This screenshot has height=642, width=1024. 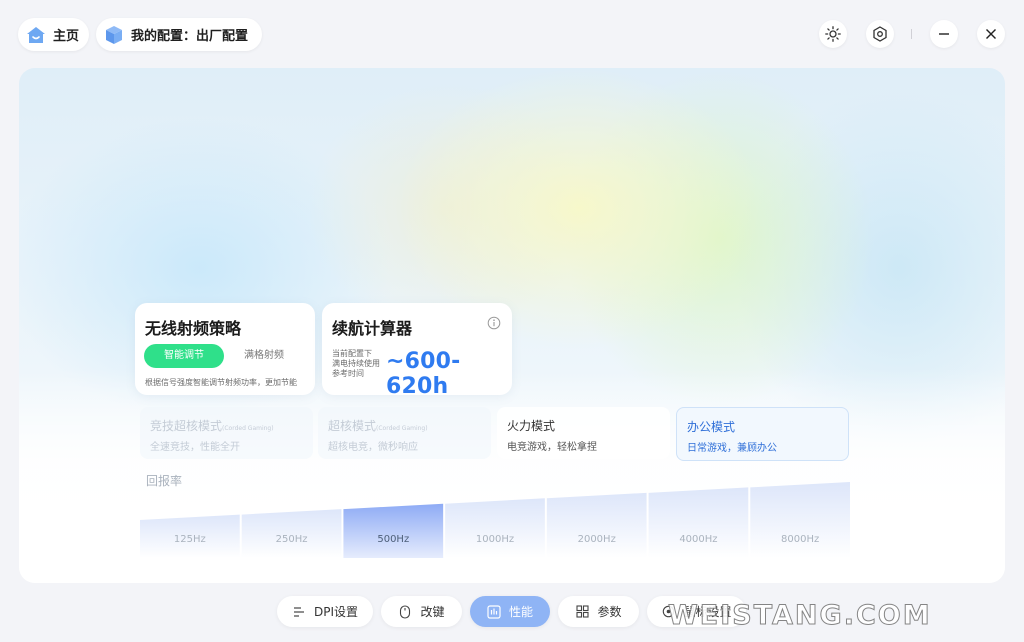 I want to click on polling-rate-option-label: 250Hz, so click(x=292, y=539).